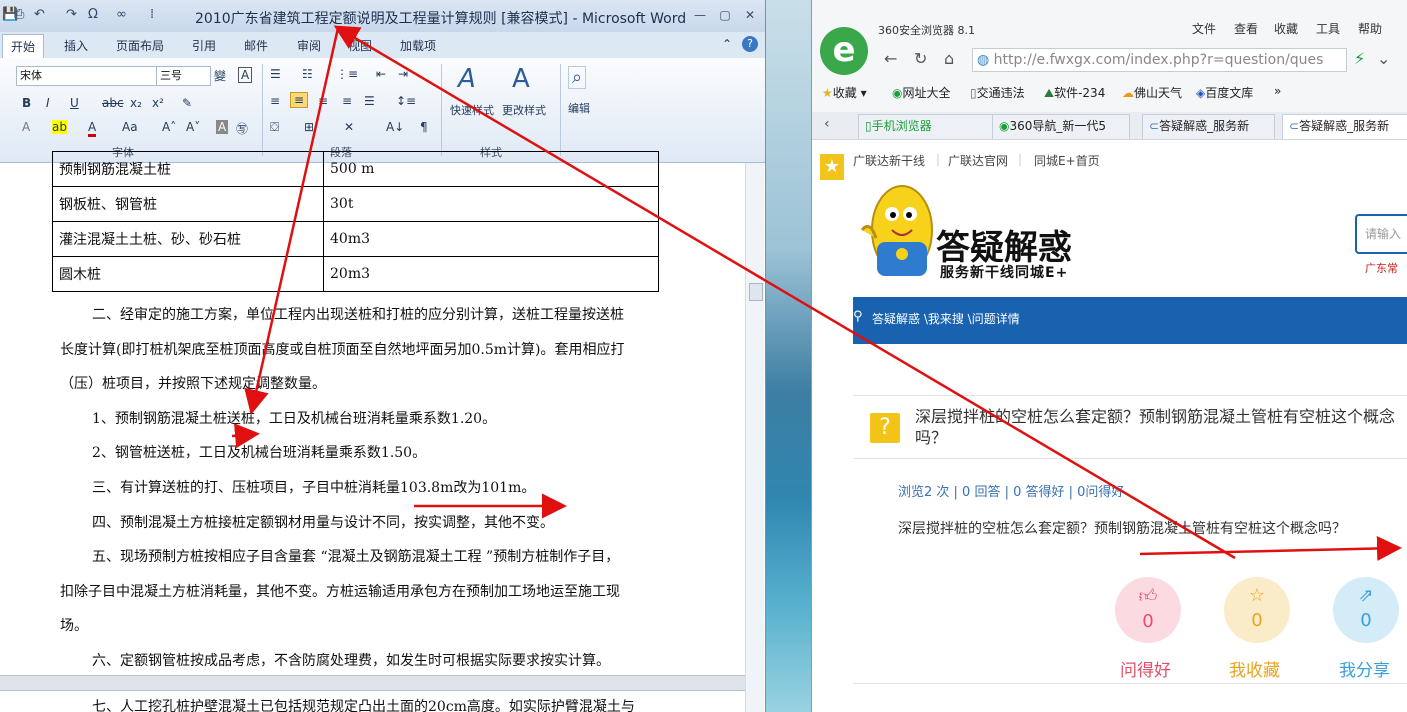  What do you see at coordinates (424, 127) in the screenshot?
I see `show-marks-icon: ¶` at bounding box center [424, 127].